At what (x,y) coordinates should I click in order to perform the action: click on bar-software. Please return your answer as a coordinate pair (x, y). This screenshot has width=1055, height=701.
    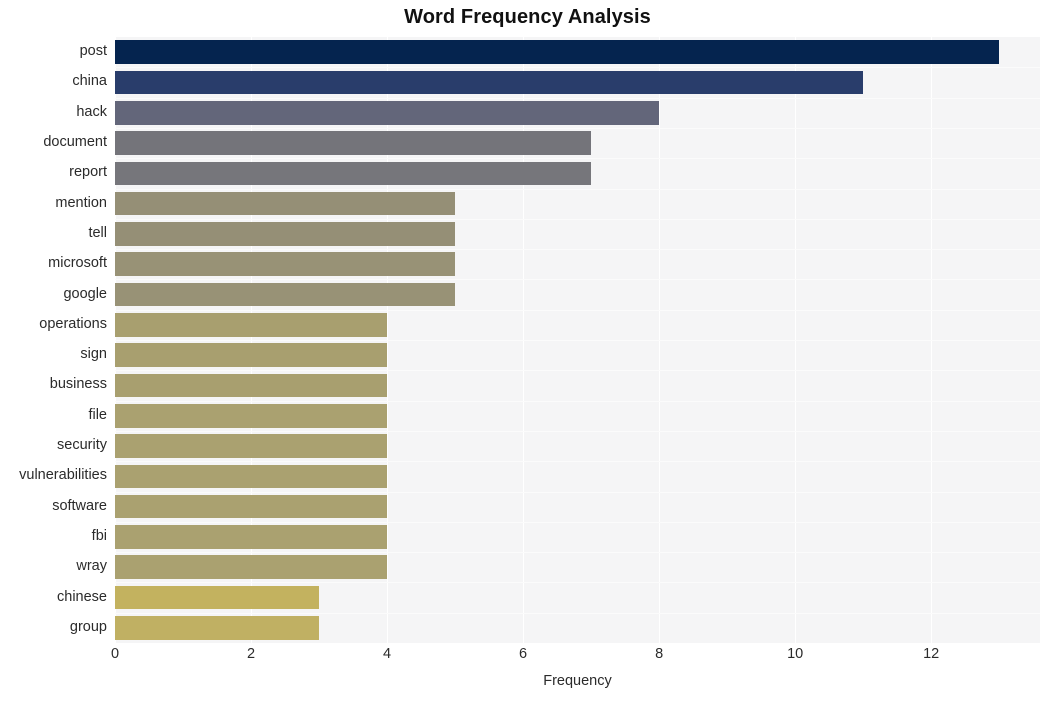
    Looking at the image, I should click on (251, 506).